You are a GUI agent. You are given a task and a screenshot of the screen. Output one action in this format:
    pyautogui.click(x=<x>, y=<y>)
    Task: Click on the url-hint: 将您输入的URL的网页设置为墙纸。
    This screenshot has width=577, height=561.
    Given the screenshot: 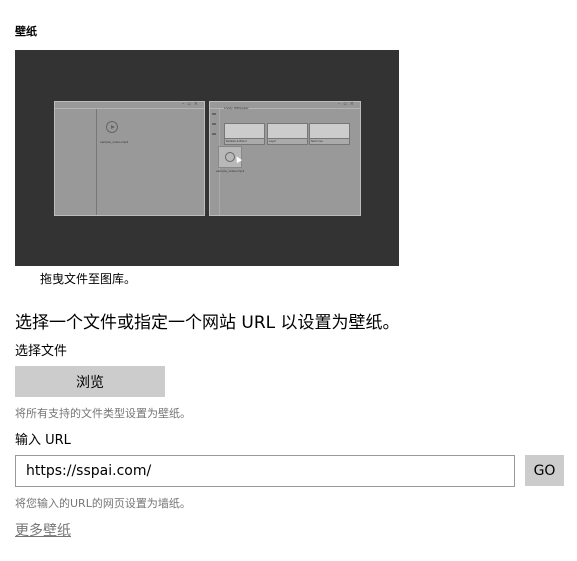 What is the action you would take?
    pyautogui.click(x=103, y=503)
    